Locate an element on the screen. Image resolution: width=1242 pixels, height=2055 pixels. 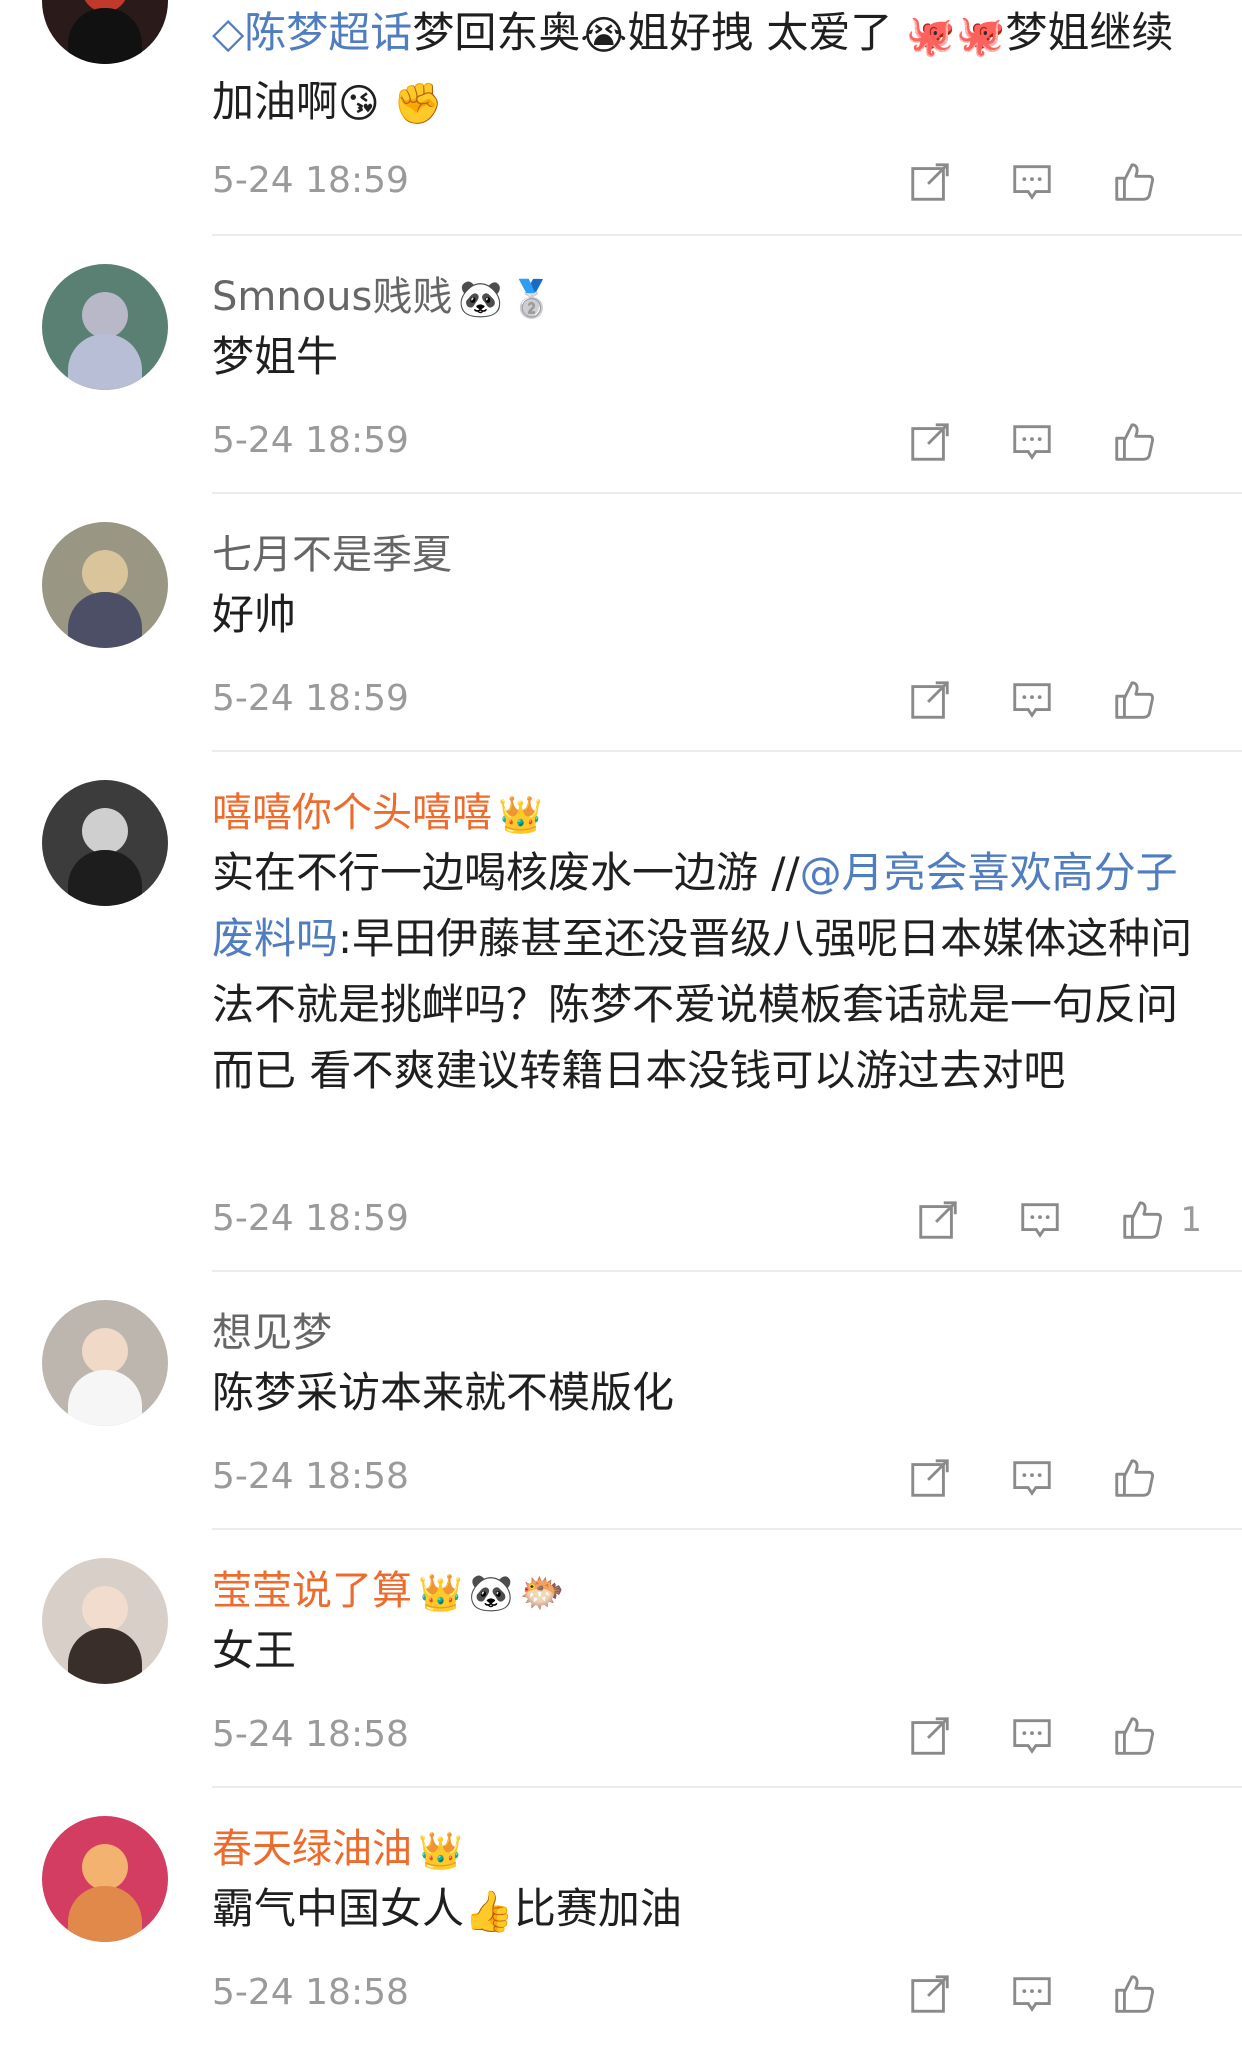
crying-emoji-icon: 😭 is located at coordinates (604, 35).